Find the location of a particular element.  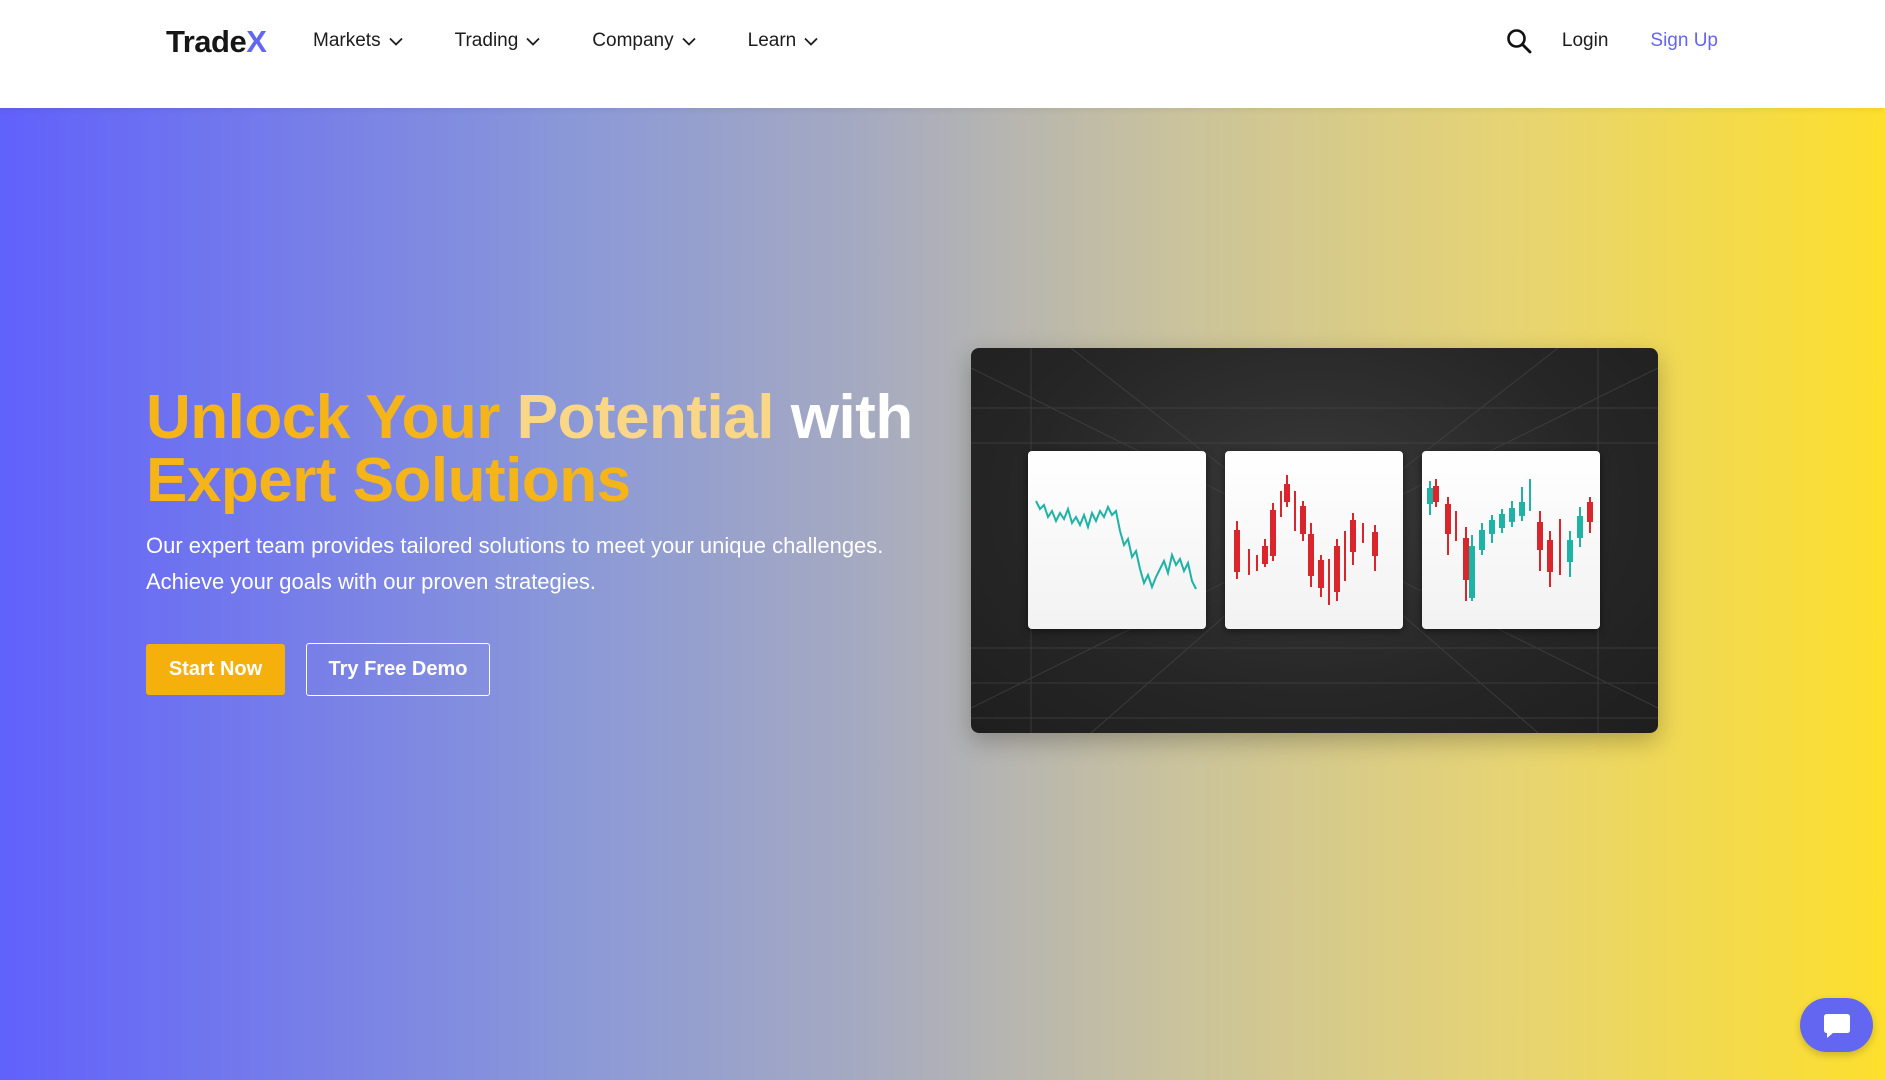

nav-item-label: Company is located at coordinates (633, 40).